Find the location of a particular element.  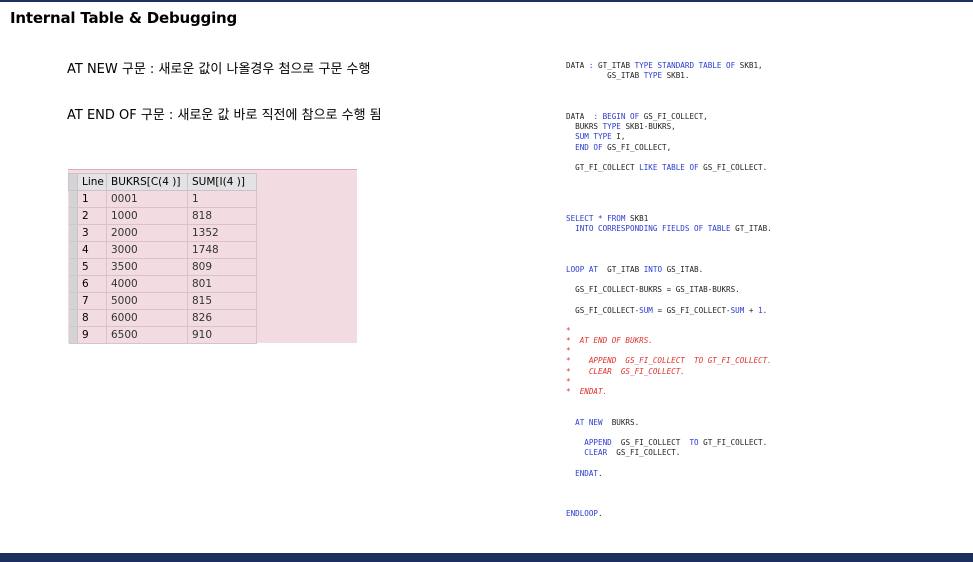

line-cell: 6 is located at coordinates (92, 284).